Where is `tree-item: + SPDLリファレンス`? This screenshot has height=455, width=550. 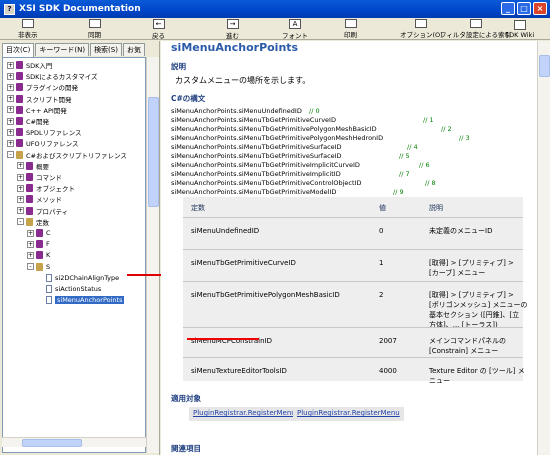
tree-item: + SPDLリファレンス is located at coordinates (44, 132).